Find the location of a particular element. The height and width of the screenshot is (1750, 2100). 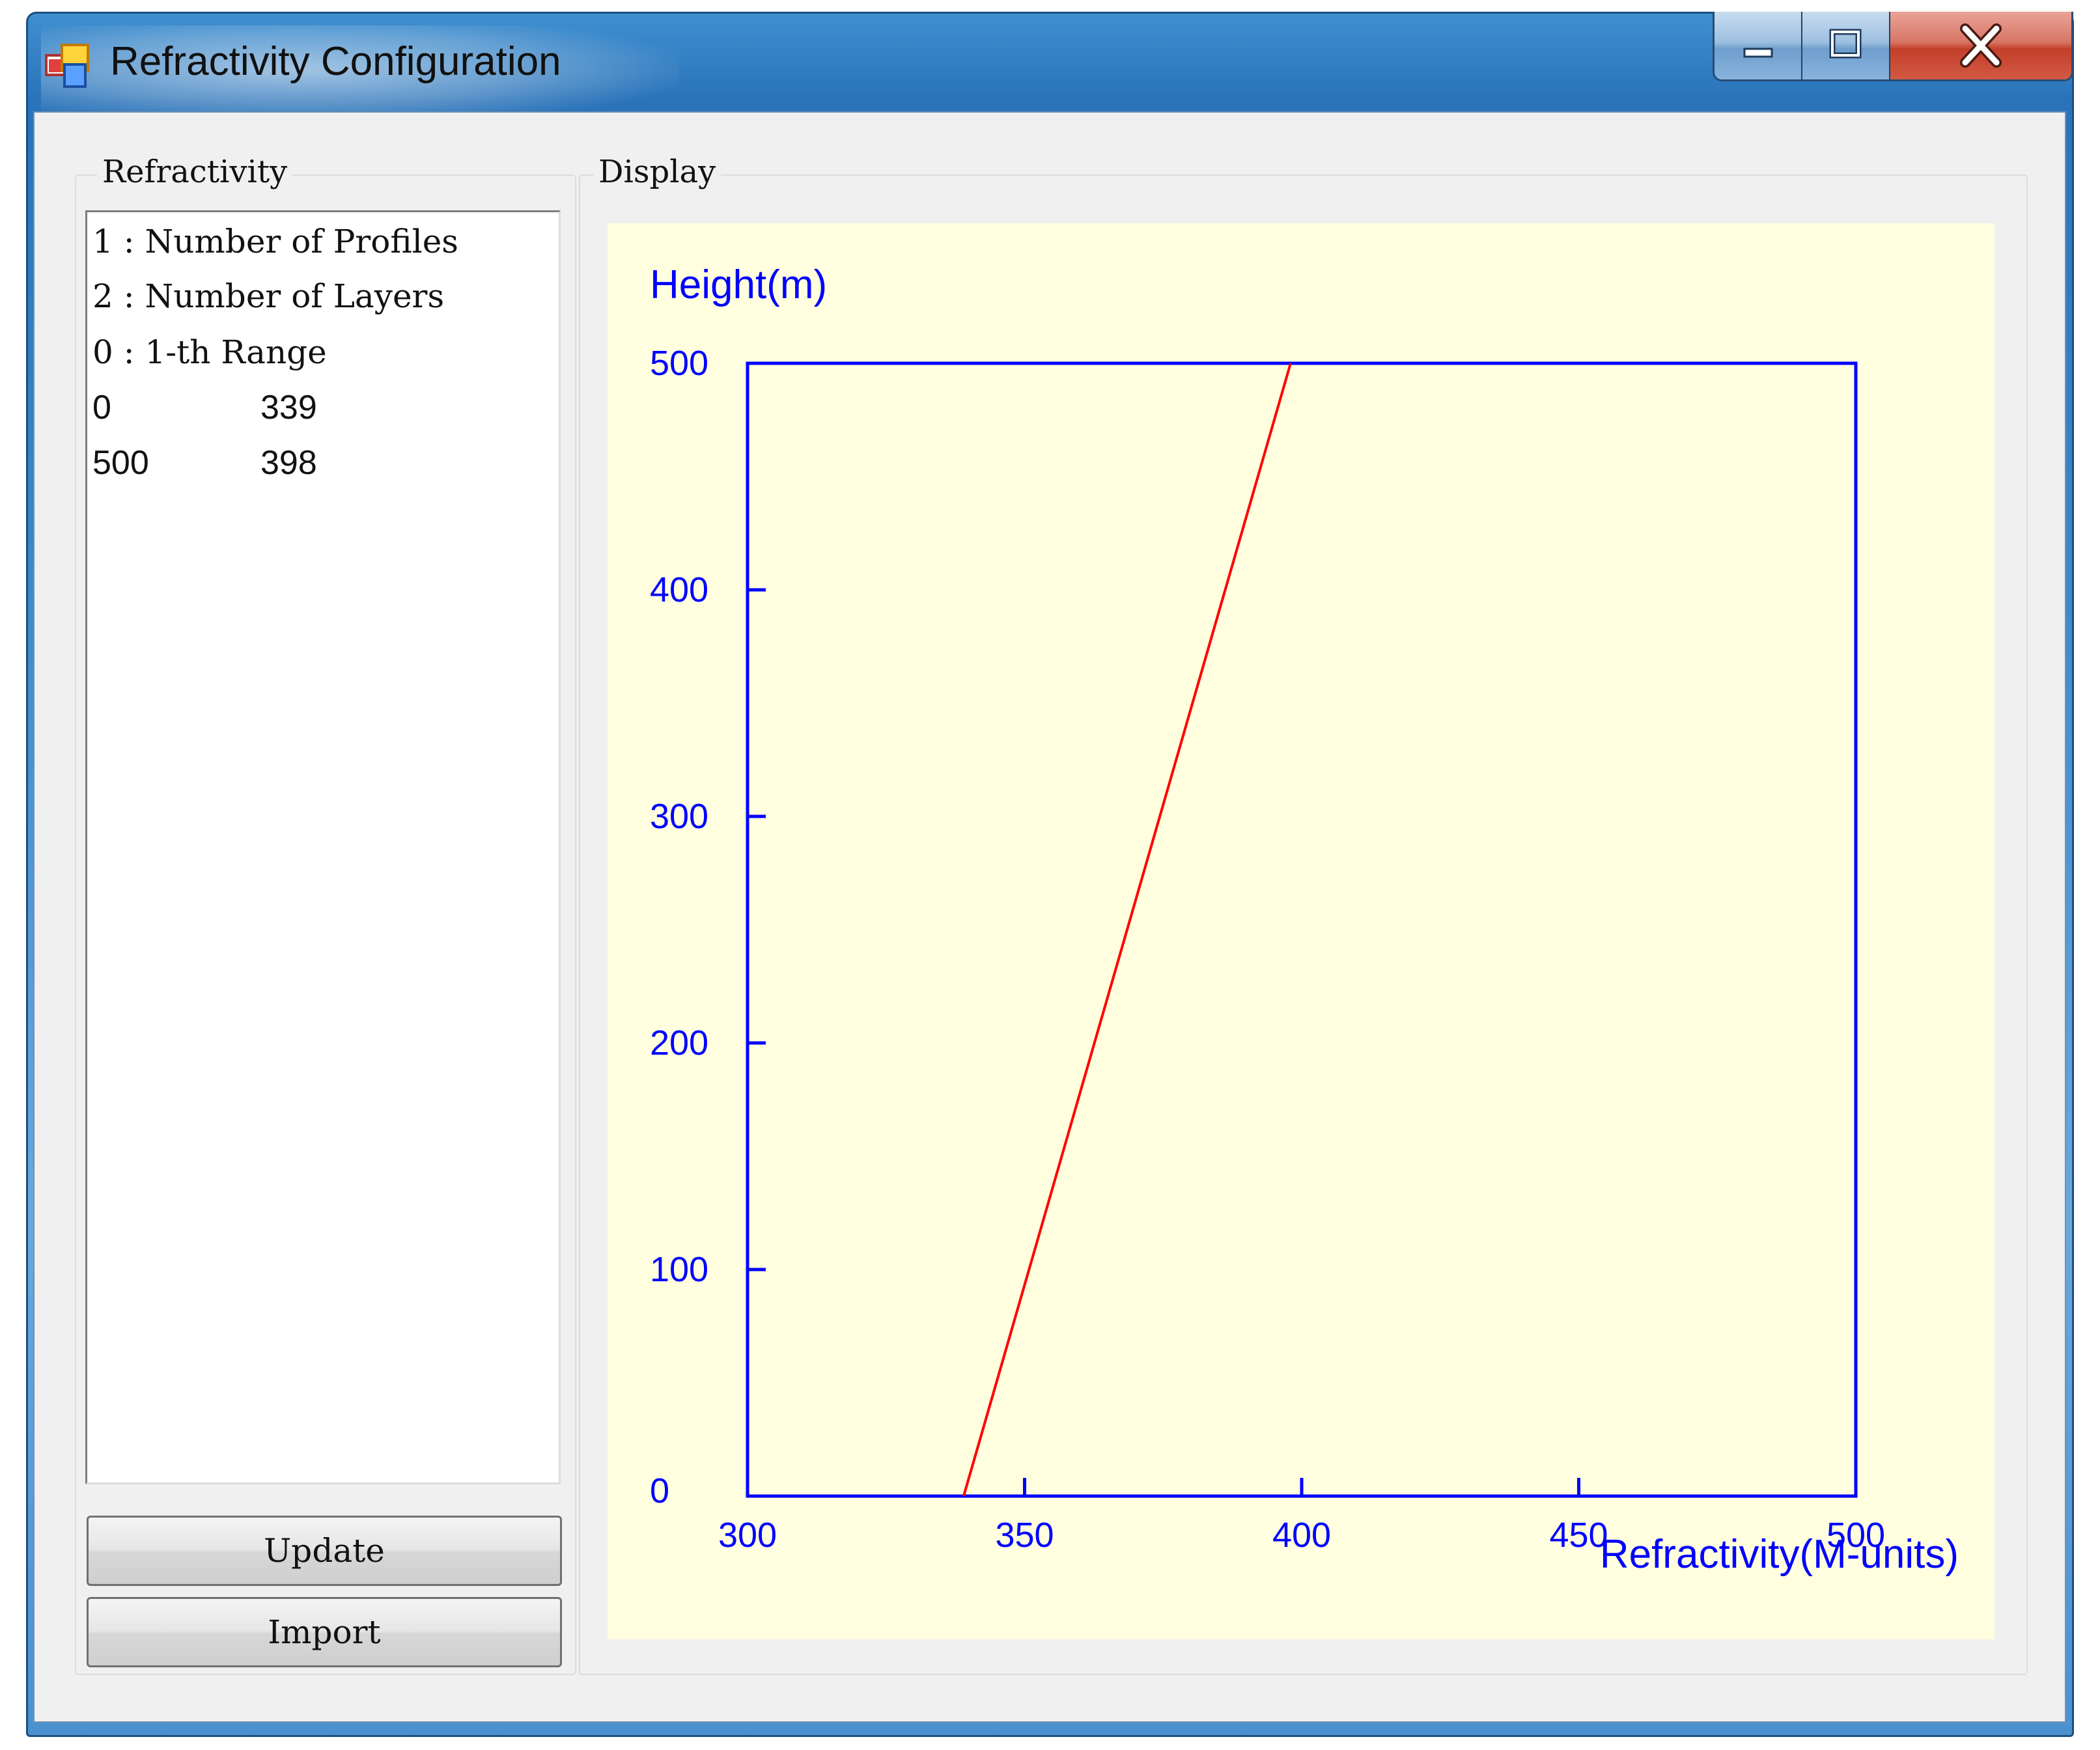

app-window-icon is located at coordinates (67, 66).